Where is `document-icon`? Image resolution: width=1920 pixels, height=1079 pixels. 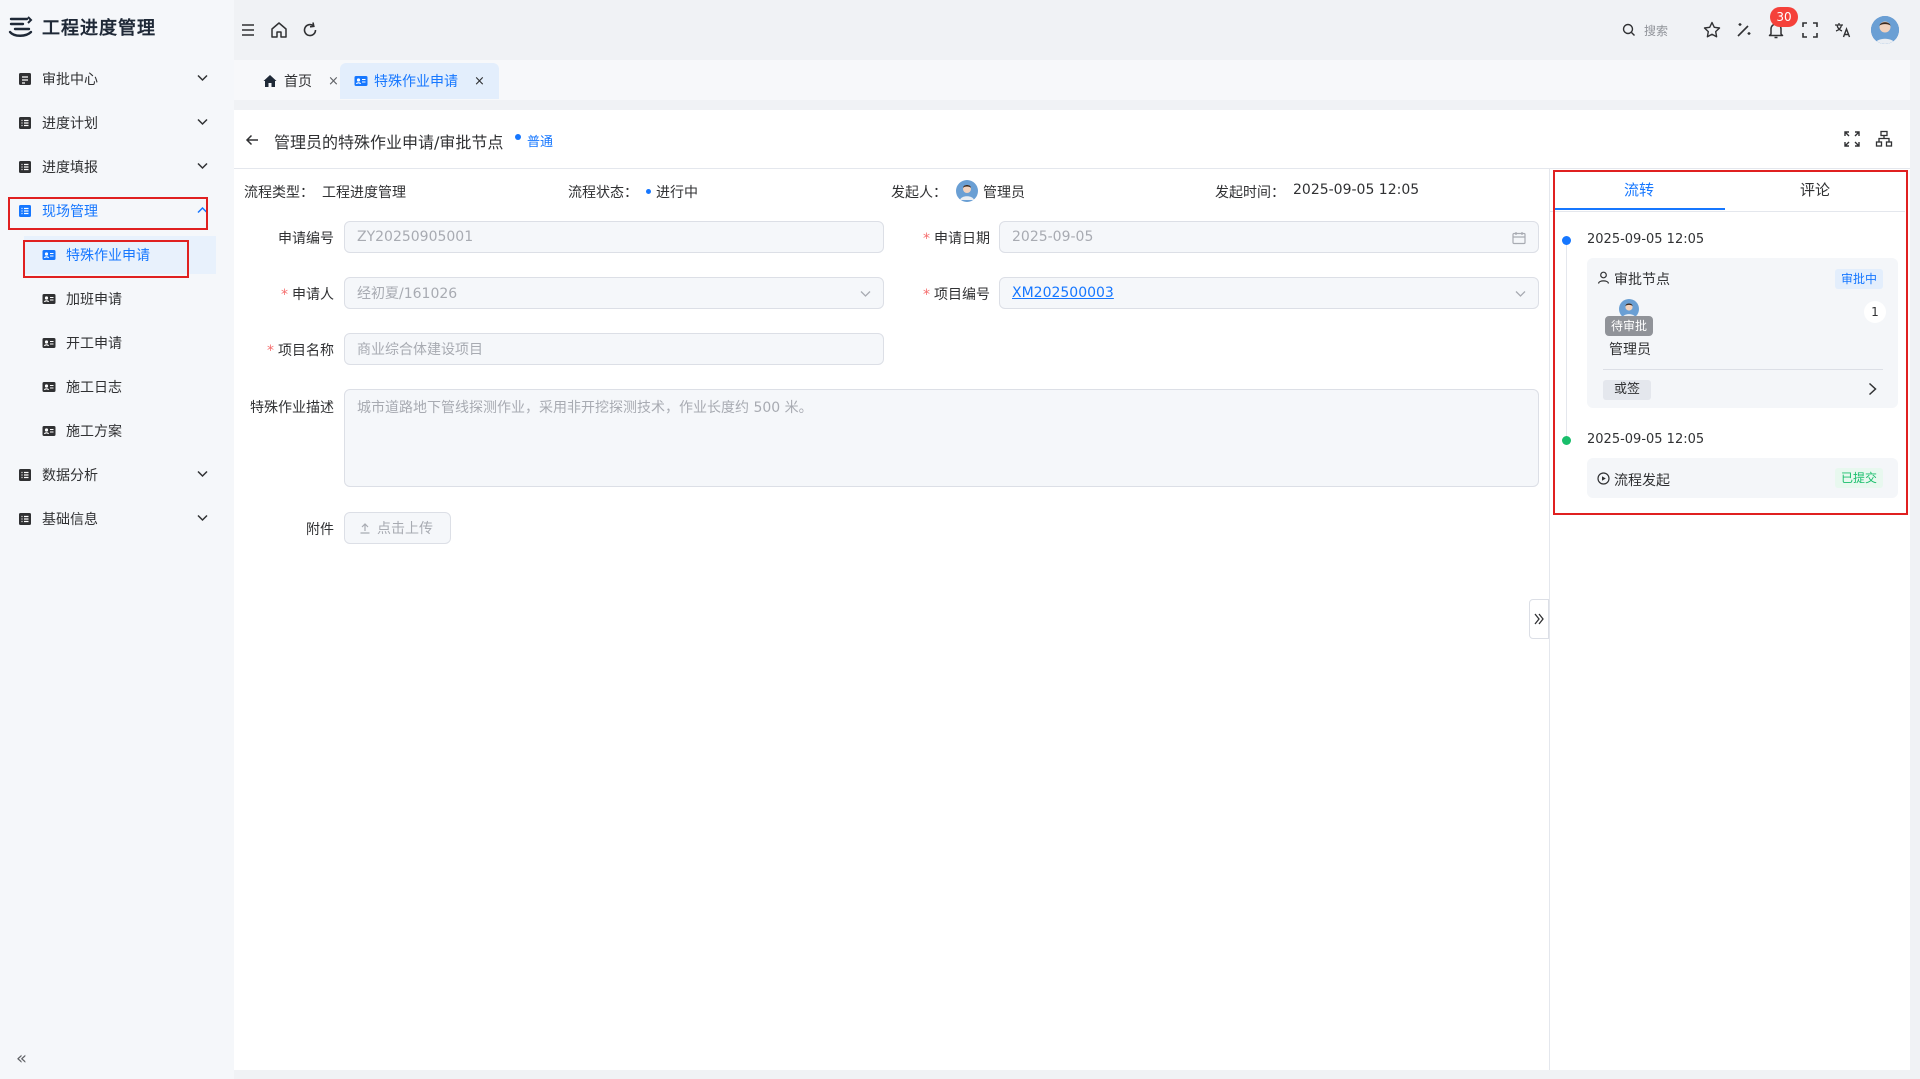 document-icon is located at coordinates (25, 79).